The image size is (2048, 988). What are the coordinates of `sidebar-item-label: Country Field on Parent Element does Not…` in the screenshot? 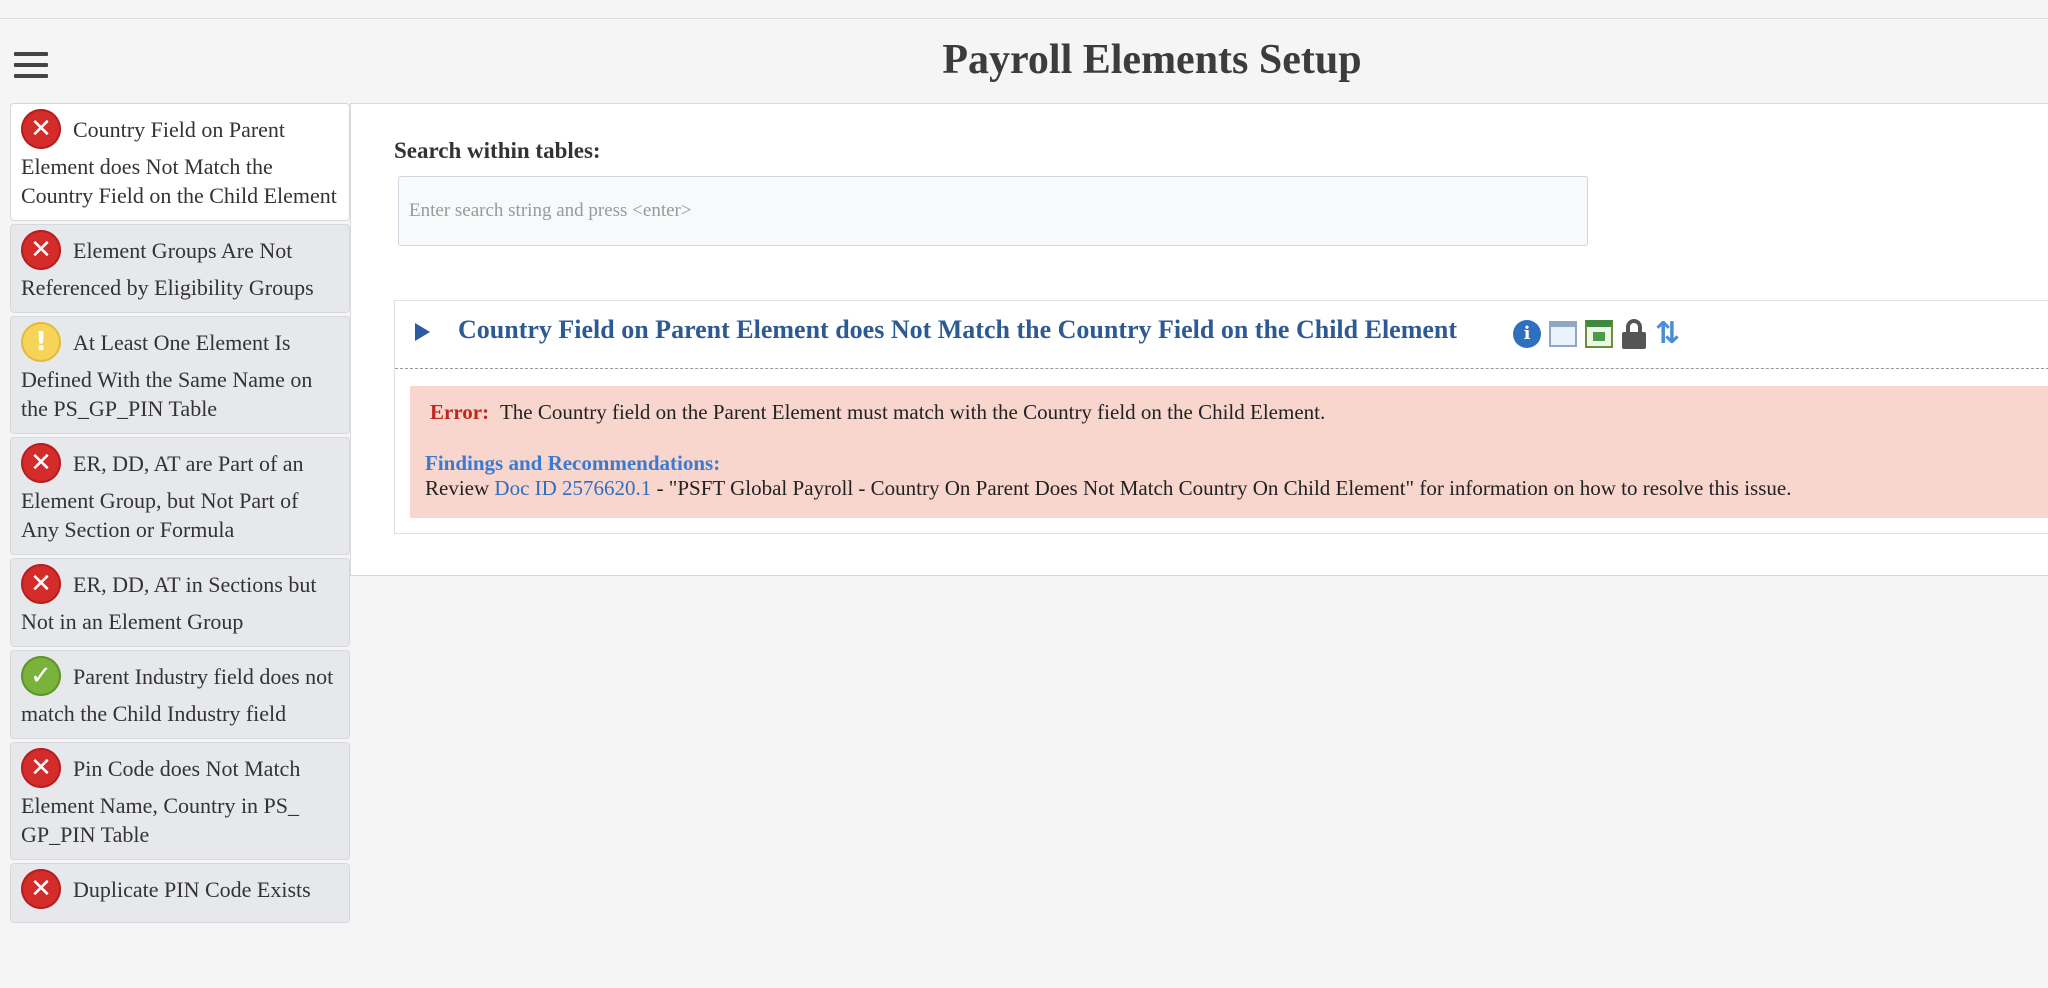 It's located at (179, 162).